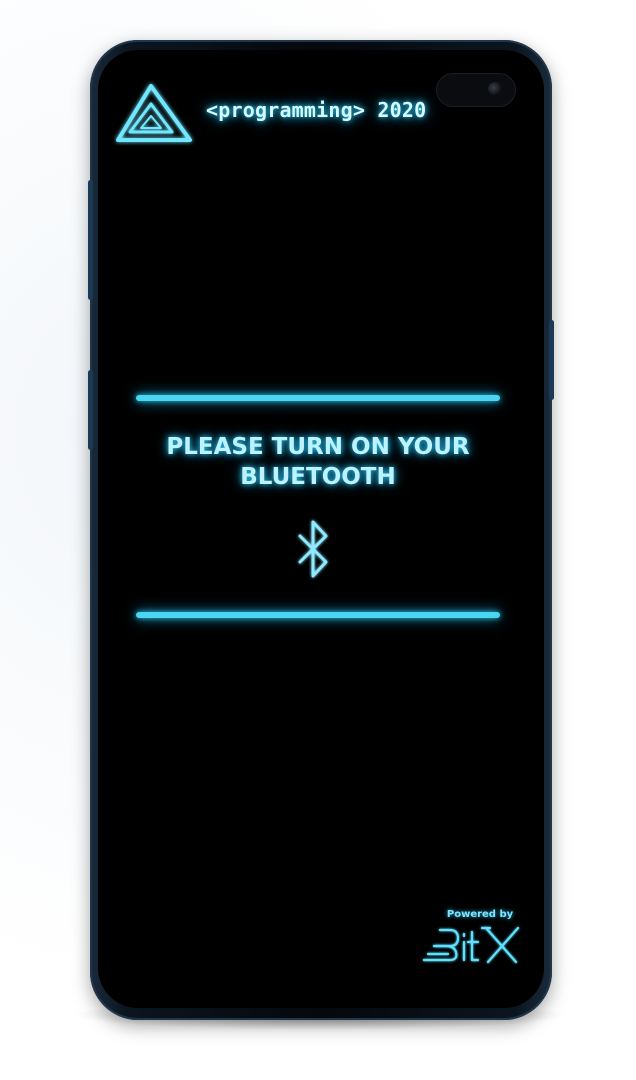 This screenshot has height=1080, width=636. What do you see at coordinates (313, 549) in the screenshot?
I see `bluetooth-icon` at bounding box center [313, 549].